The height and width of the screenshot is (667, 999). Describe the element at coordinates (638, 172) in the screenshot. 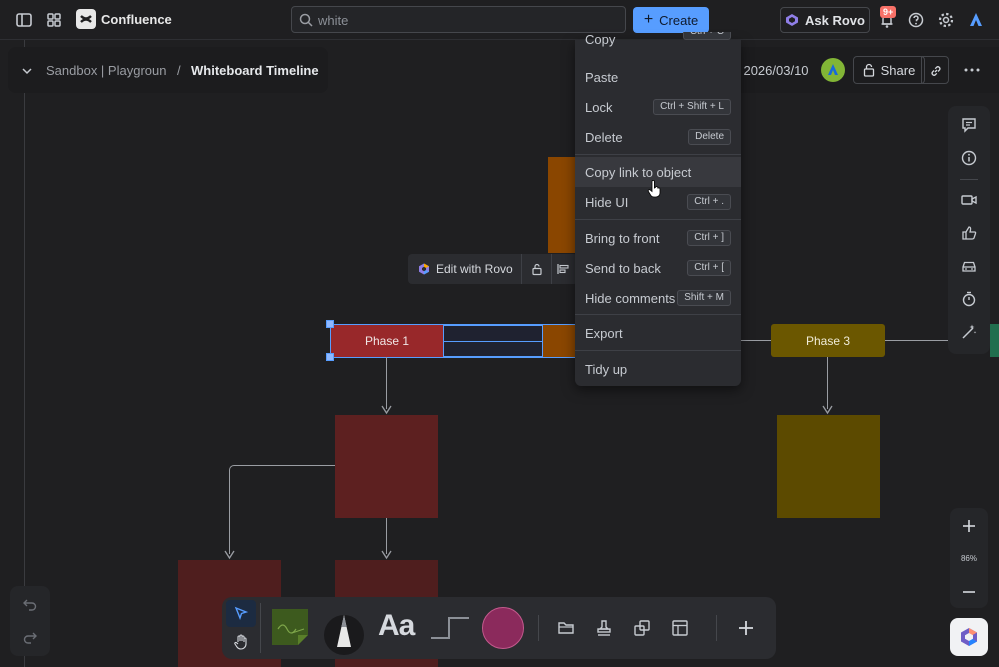

I see `menu-item-label: Copy link to object` at that location.